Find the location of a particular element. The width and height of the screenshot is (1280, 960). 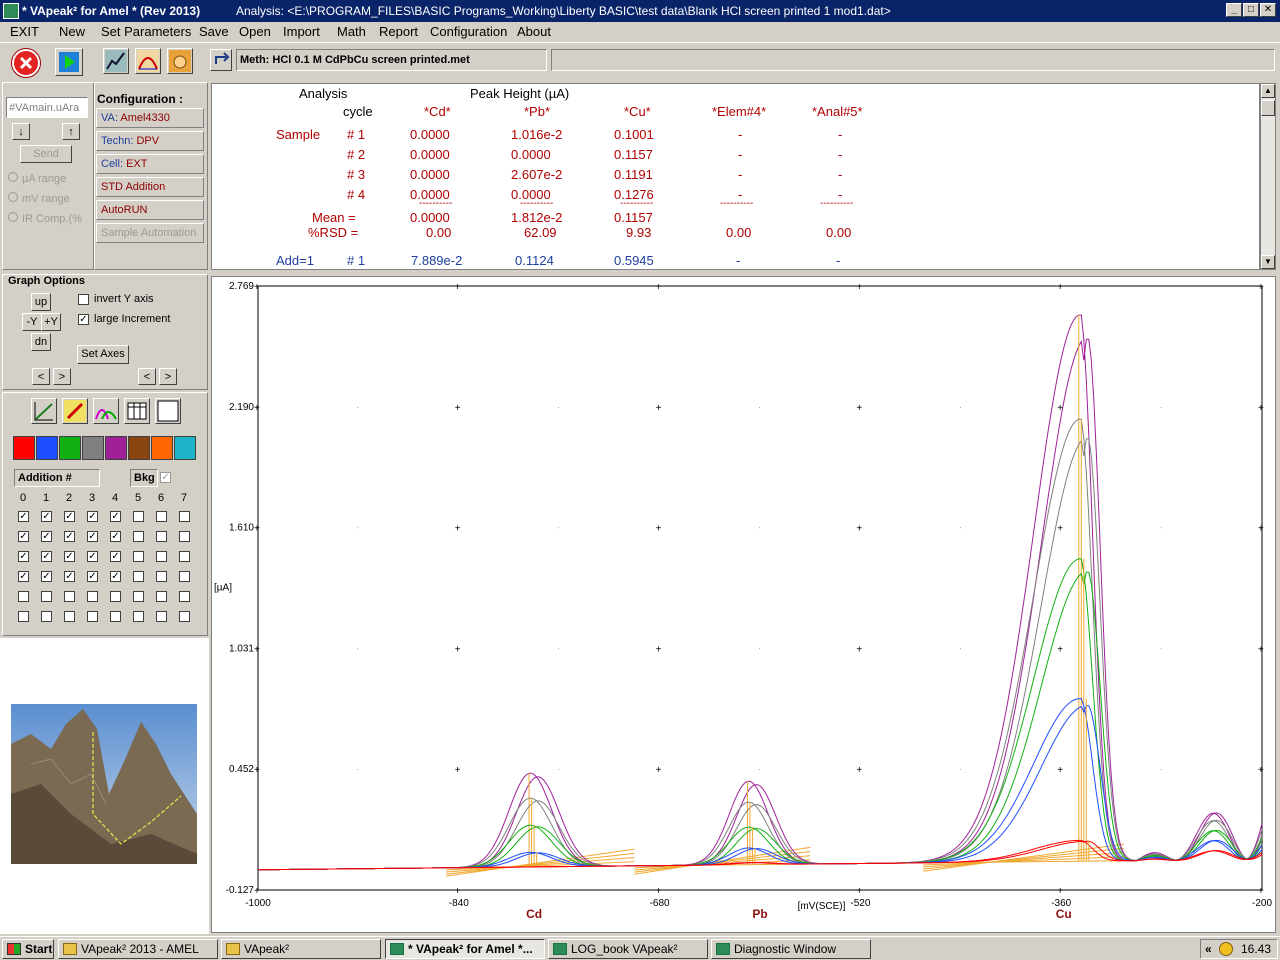

command-input is located at coordinates (47, 107).